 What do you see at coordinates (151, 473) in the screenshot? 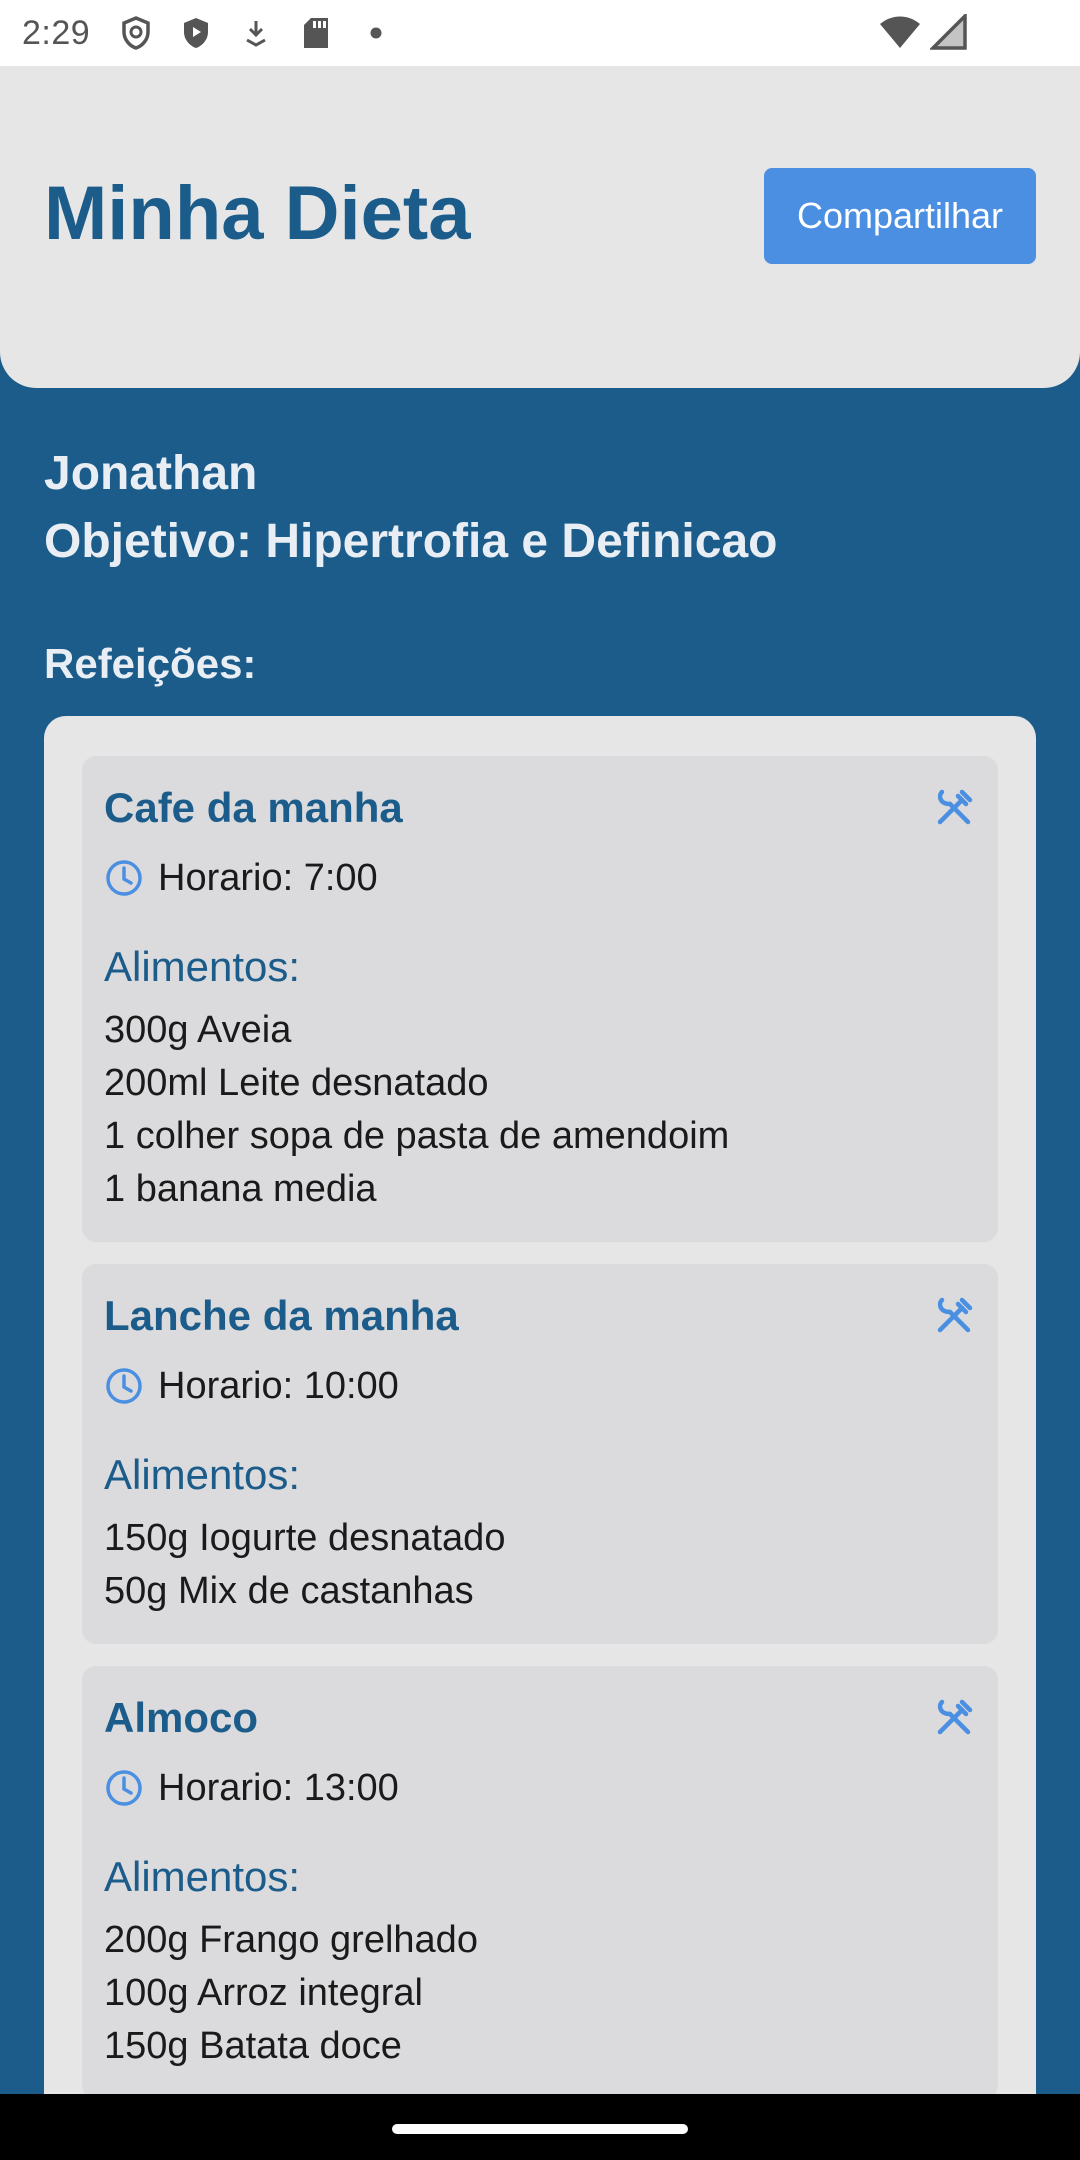
I see `profile-name: Jonathan` at bounding box center [151, 473].